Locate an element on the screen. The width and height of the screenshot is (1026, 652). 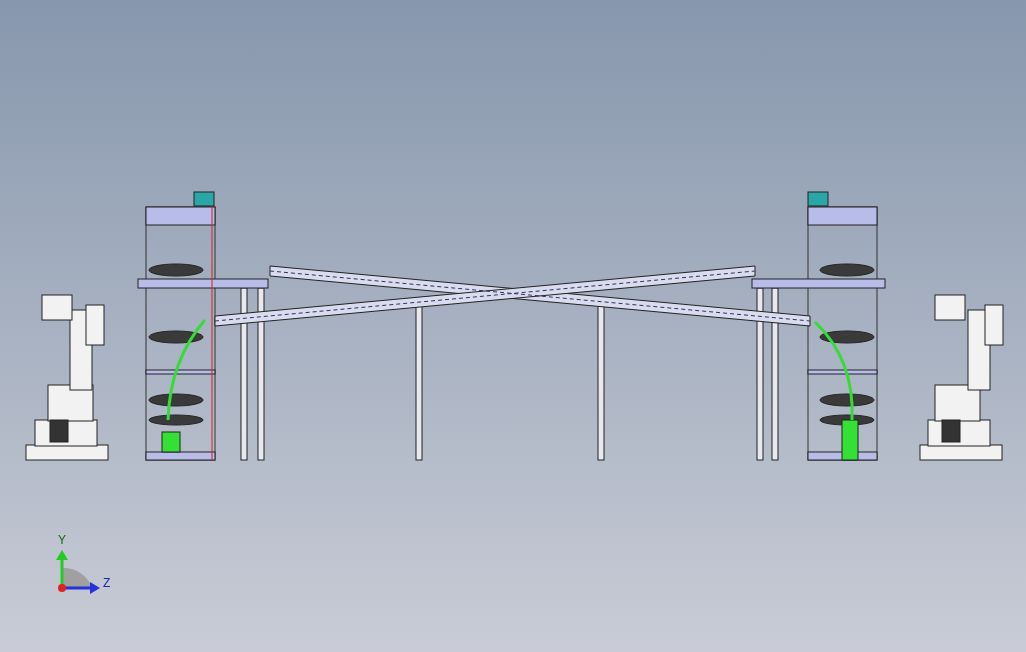
axis-triad-icon is located at coordinates (78, 572).